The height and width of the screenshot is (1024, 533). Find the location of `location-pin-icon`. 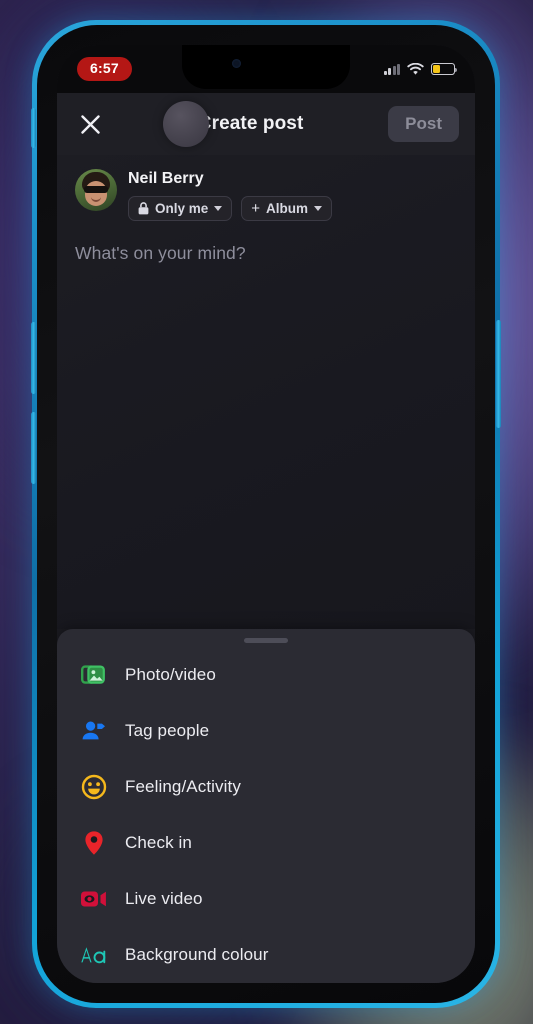

location-pin-icon is located at coordinates (94, 843).